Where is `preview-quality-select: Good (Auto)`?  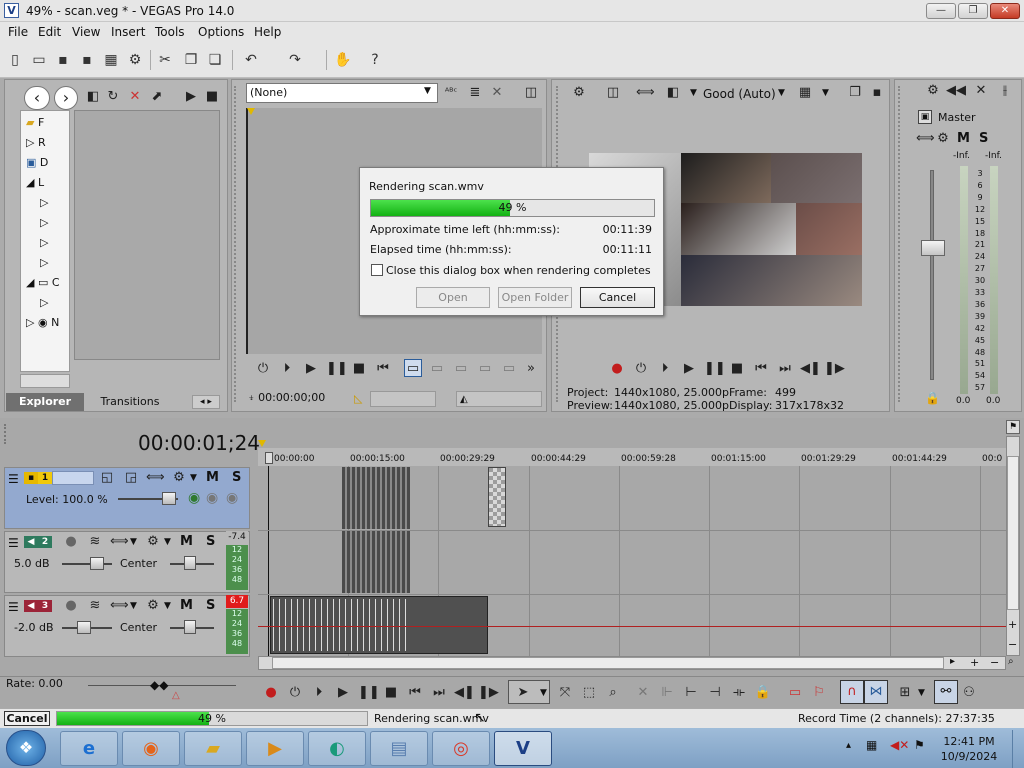 preview-quality-select: Good (Auto) is located at coordinates (739, 94).